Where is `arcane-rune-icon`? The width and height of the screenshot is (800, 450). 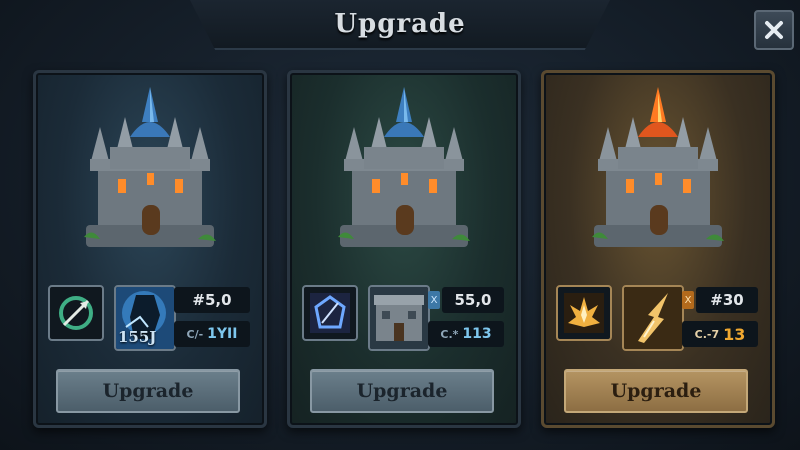
arcane-rune-icon is located at coordinates (330, 313).